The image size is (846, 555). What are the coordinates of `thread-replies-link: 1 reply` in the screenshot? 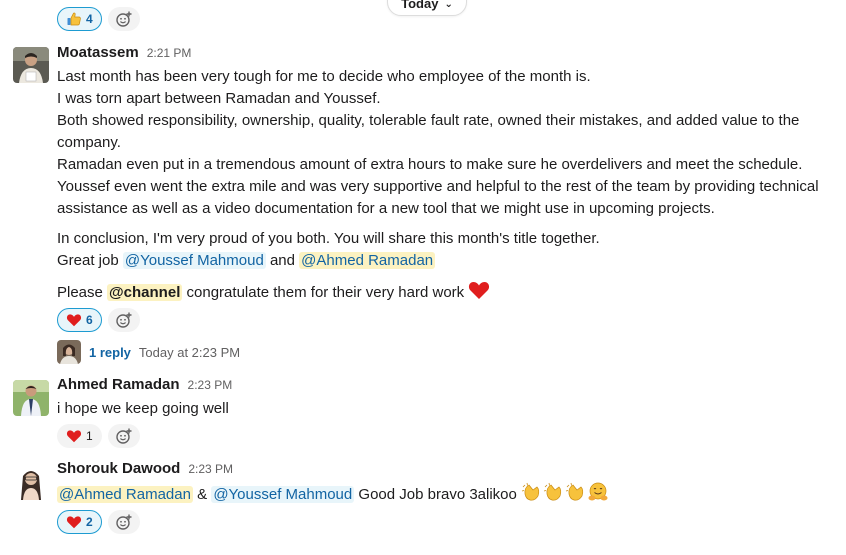 It's located at (110, 352).